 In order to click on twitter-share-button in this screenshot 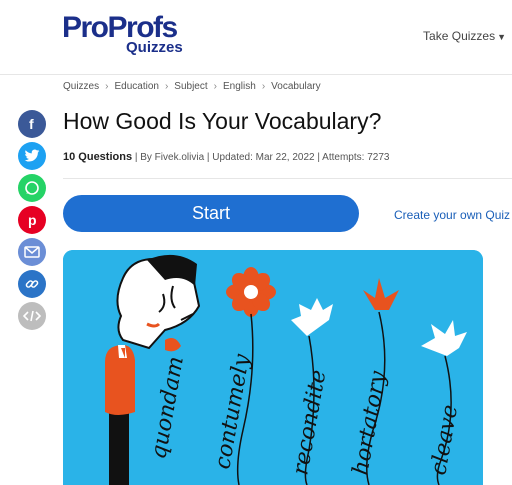, I will do `click(32, 156)`.